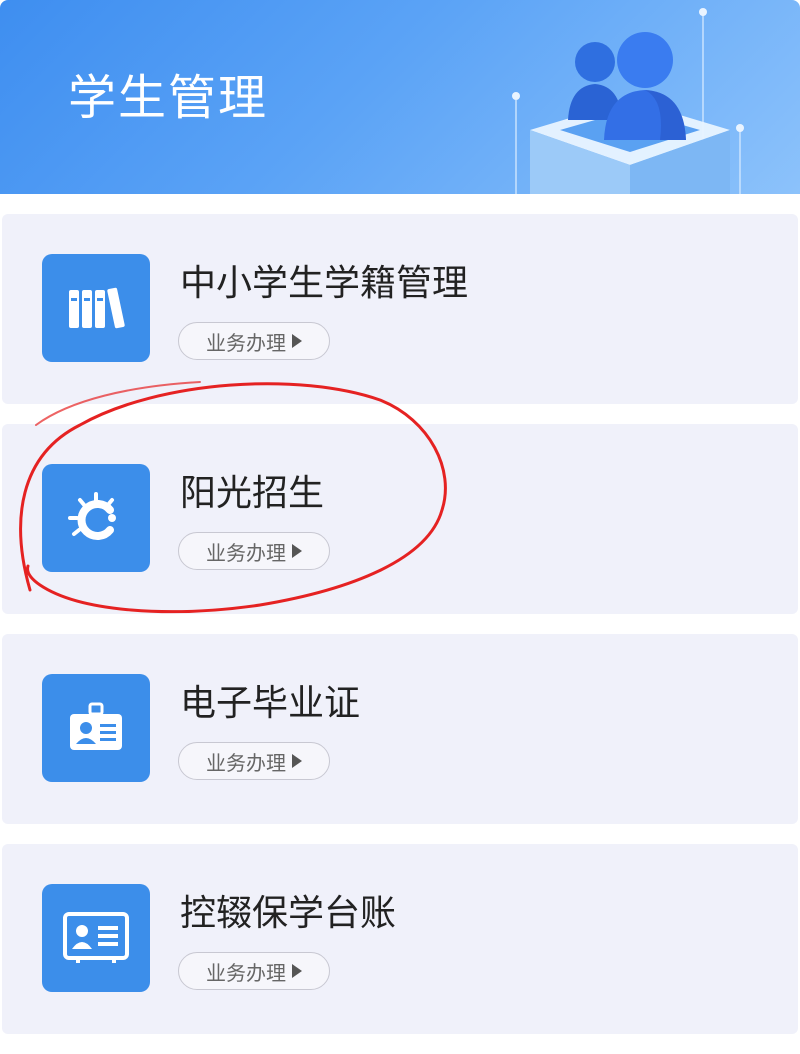  Describe the element at coordinates (96, 518) in the screenshot. I see `sunshine-icon` at that location.